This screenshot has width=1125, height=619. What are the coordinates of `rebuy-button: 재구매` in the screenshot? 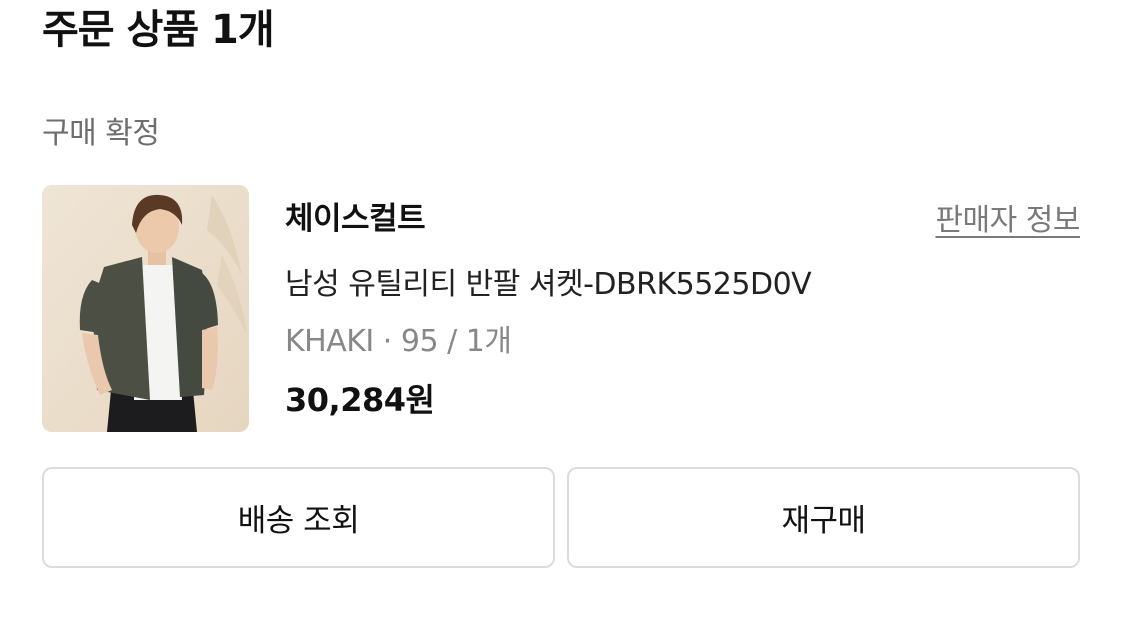 It's located at (823, 517).